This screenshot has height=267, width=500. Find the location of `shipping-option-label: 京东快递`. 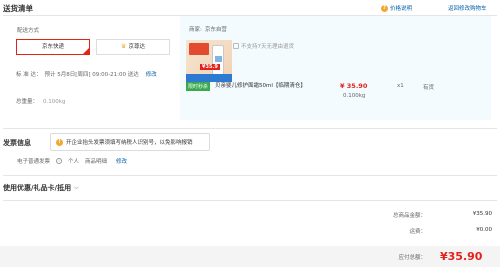

shipping-option-label: 京东快递 is located at coordinates (52, 47).